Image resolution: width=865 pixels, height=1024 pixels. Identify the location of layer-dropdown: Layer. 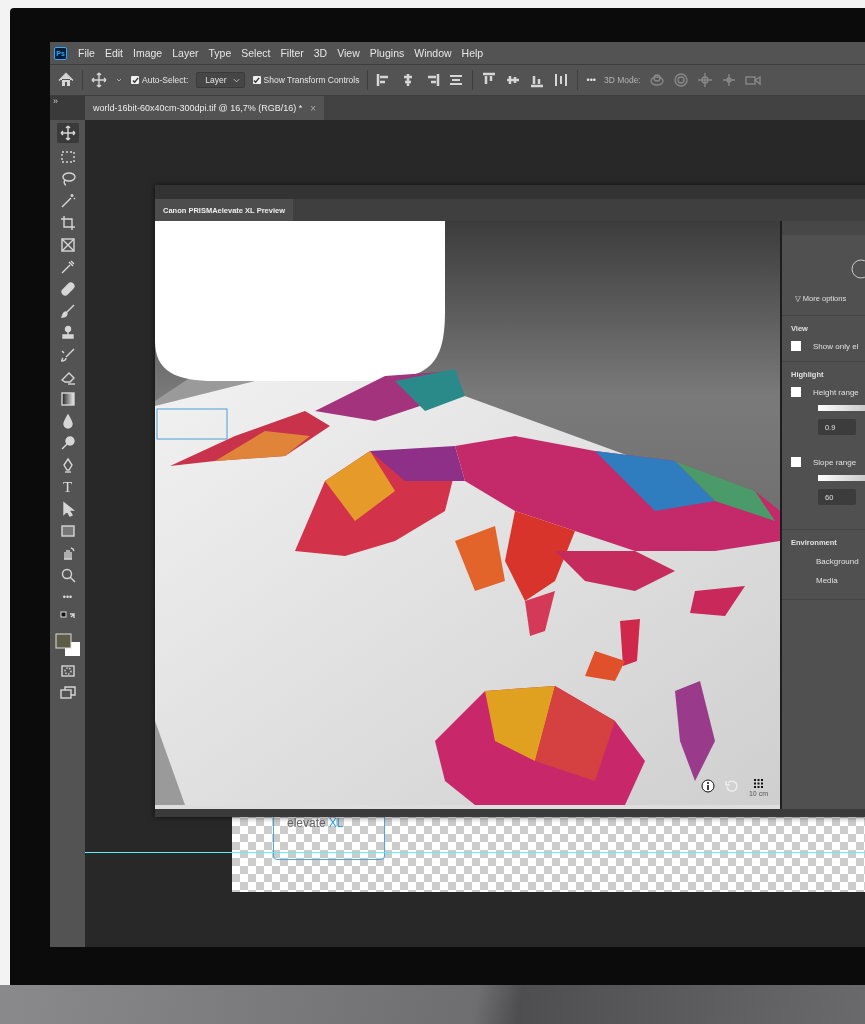
(220, 80).